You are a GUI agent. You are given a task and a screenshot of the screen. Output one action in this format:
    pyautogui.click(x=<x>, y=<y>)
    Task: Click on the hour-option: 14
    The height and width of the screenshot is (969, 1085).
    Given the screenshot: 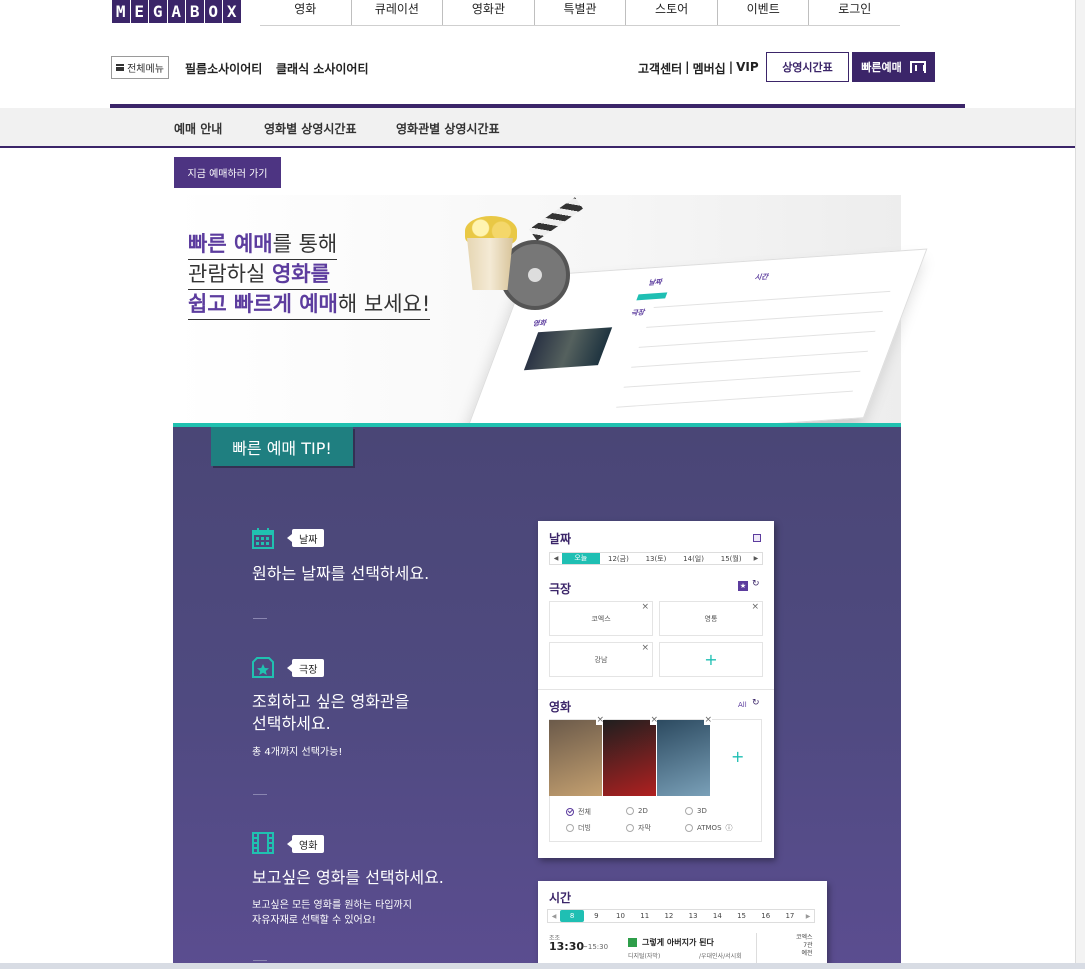 What is the action you would take?
    pyautogui.click(x=717, y=916)
    